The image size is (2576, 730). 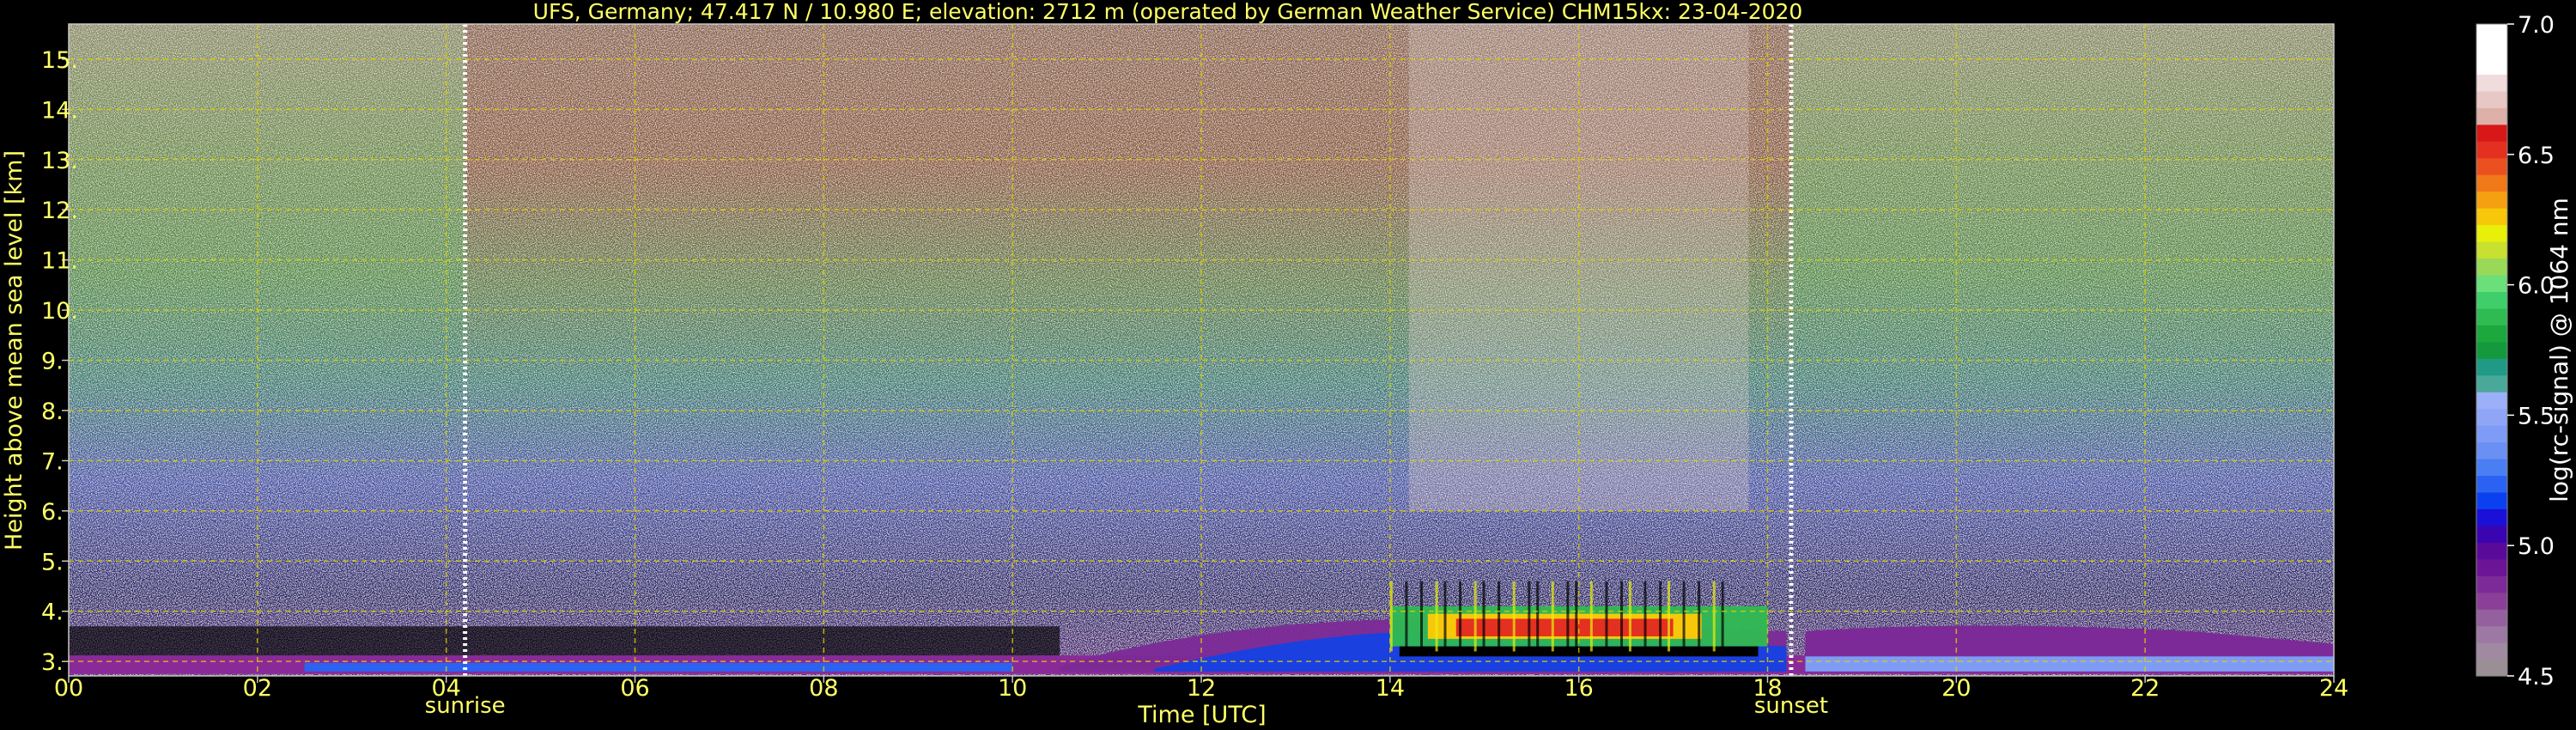 What do you see at coordinates (823, 688) in the screenshot?
I see `x-tick-label: 08` at bounding box center [823, 688].